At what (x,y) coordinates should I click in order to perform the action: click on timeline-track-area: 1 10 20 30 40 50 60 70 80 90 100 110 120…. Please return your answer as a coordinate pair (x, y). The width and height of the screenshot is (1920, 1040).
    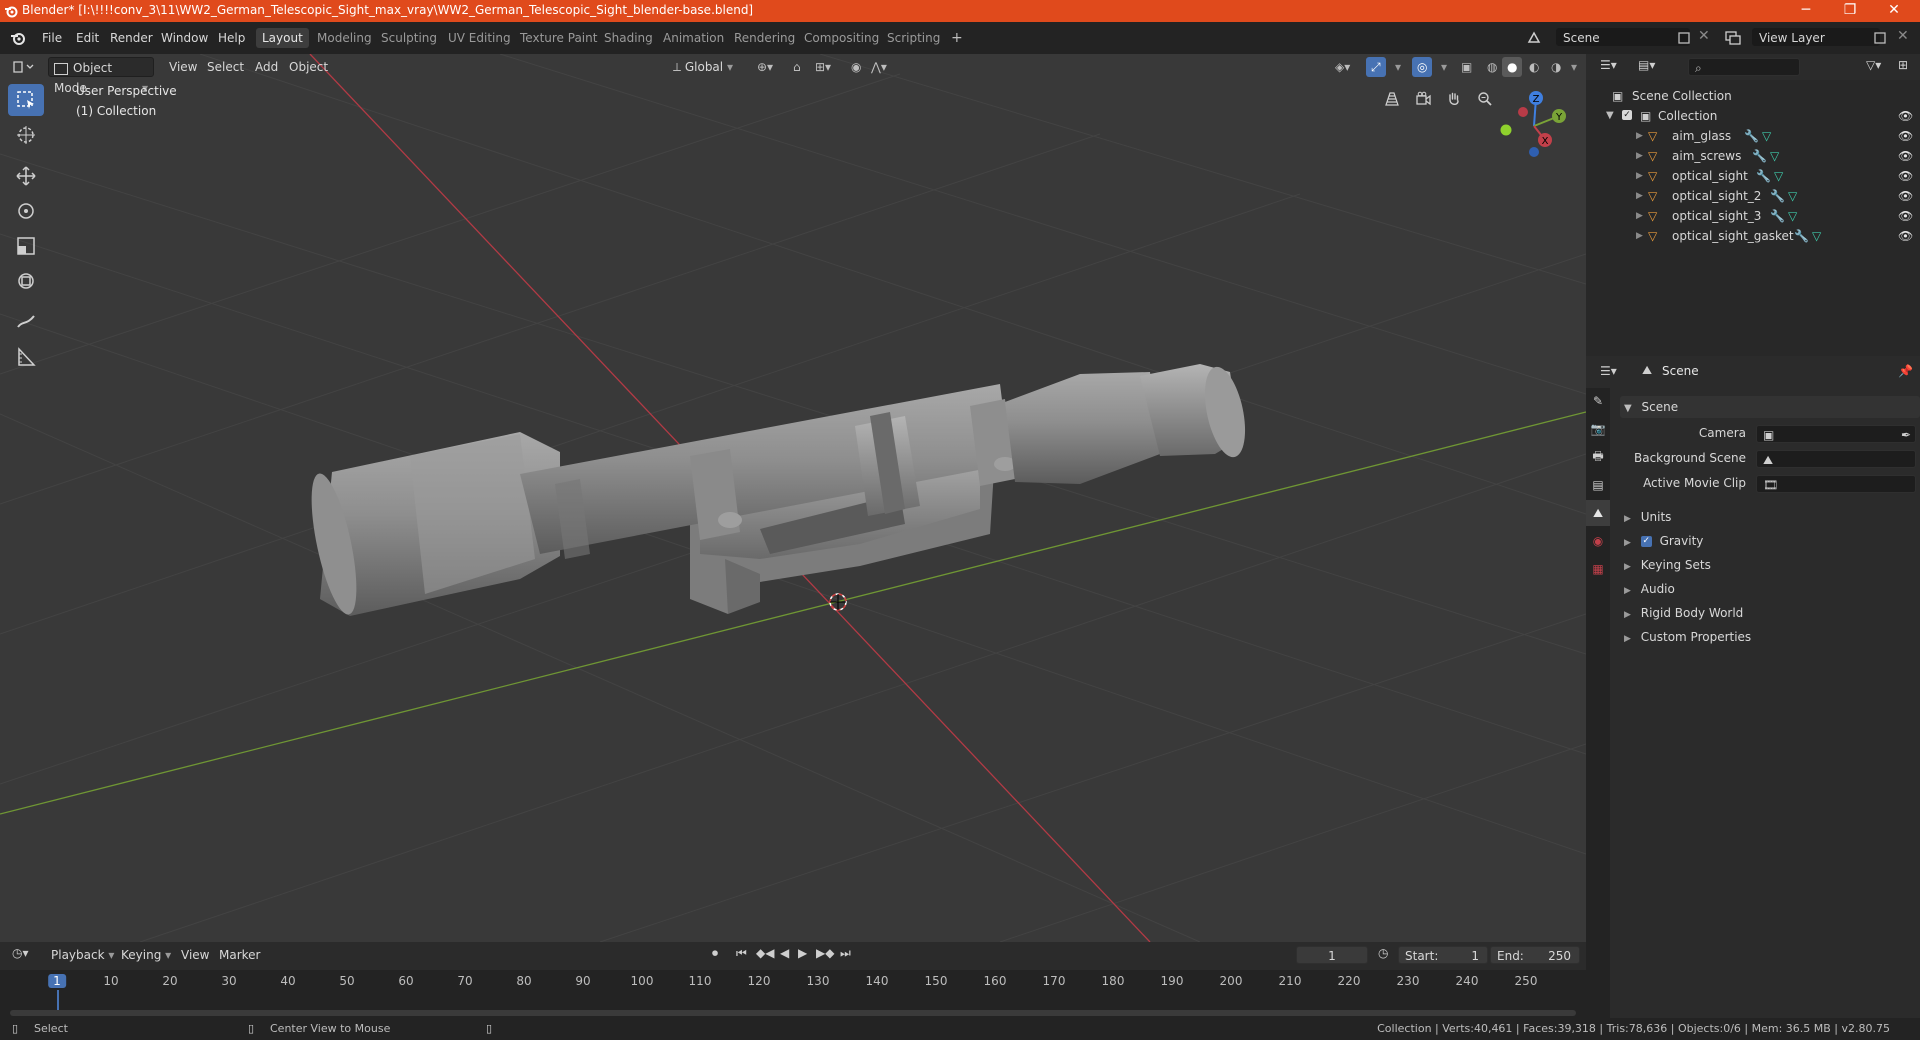
    Looking at the image, I should click on (793, 994).